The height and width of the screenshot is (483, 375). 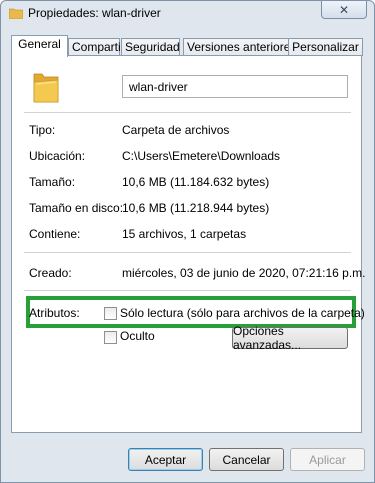 I want to click on size-label: Tamaño:, so click(x=52, y=182).